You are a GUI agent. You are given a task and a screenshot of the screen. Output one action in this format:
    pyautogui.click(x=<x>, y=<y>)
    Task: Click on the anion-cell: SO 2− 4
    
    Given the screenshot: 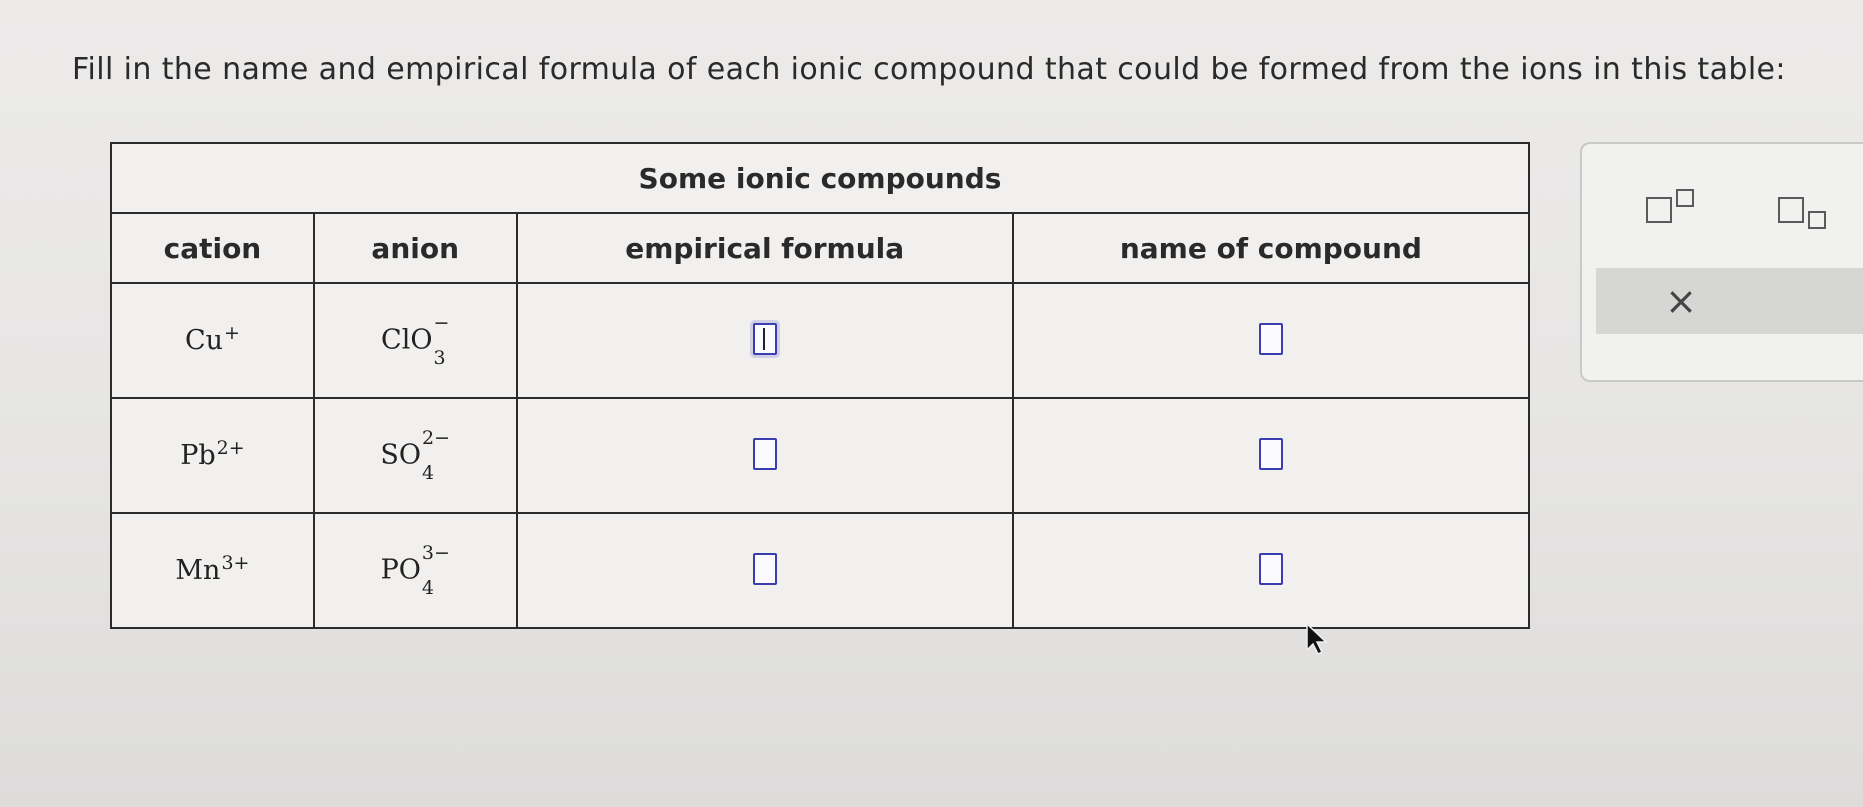 What is the action you would take?
    pyautogui.click(x=415, y=455)
    